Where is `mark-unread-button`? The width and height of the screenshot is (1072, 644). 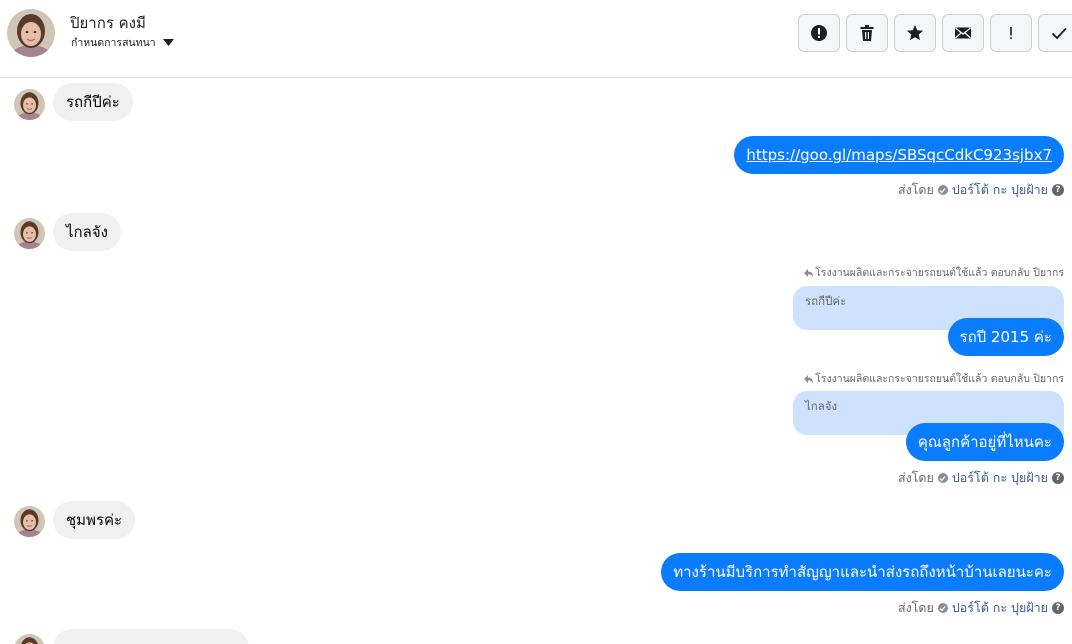 mark-unread-button is located at coordinates (963, 33).